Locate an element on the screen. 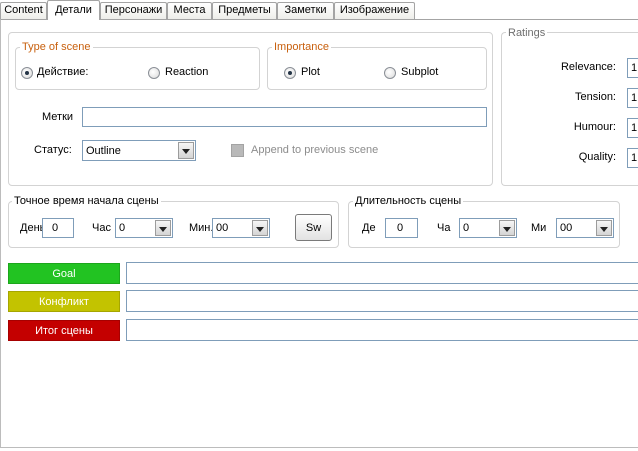 The image size is (638, 451). duration-minute-dropdown: 00 is located at coordinates (585, 228).